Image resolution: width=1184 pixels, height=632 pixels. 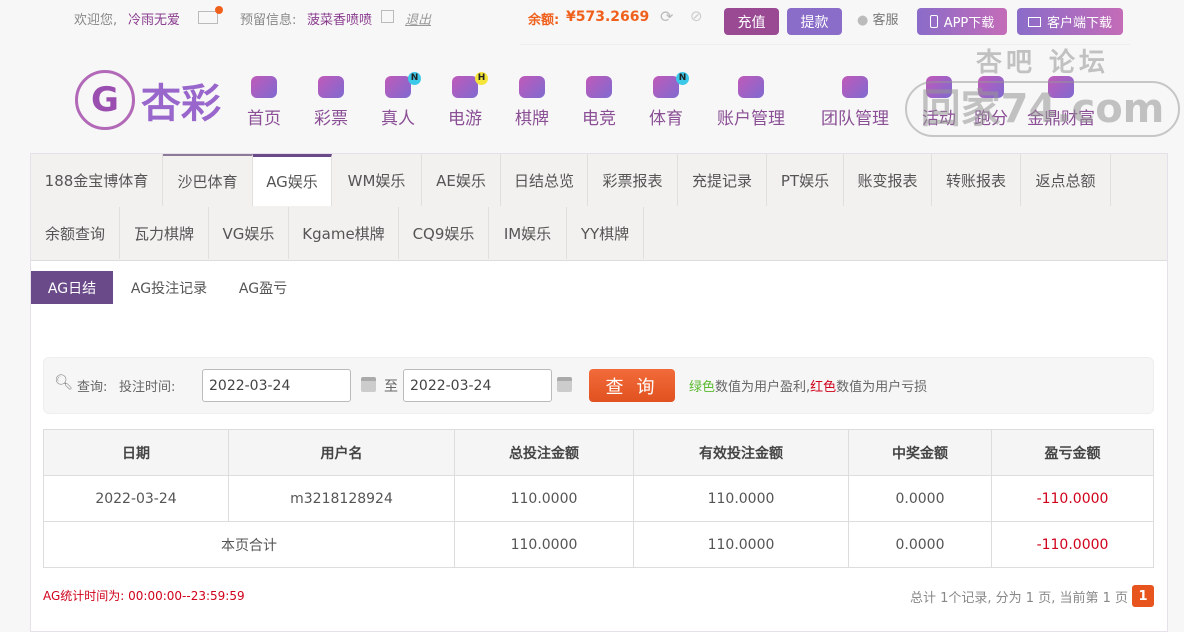 What do you see at coordinates (64, 382) in the screenshot?
I see `search-icon: 🔍︎` at bounding box center [64, 382].